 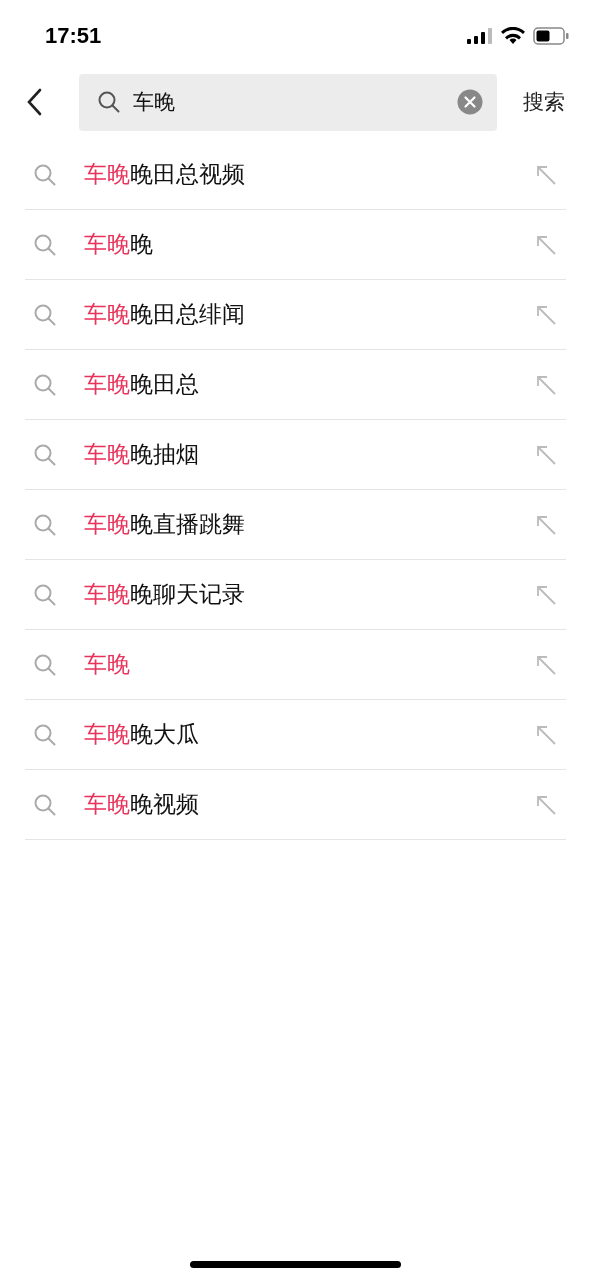 What do you see at coordinates (480, 36) in the screenshot?
I see `signal-icon` at bounding box center [480, 36].